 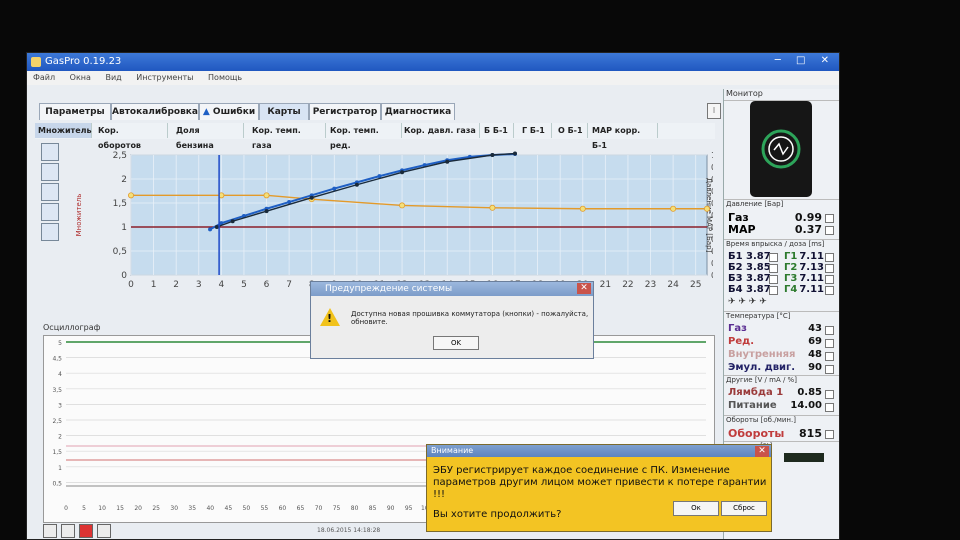 What do you see at coordinates (829, 218) in the screenshot?
I see `pressure-gas-checkbox` at bounding box center [829, 218].